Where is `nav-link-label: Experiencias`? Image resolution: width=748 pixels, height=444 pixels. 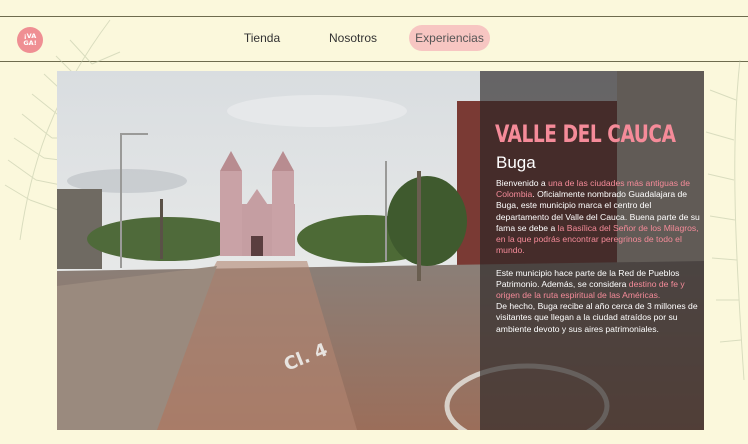
nav-link-label: Experiencias is located at coordinates (449, 38).